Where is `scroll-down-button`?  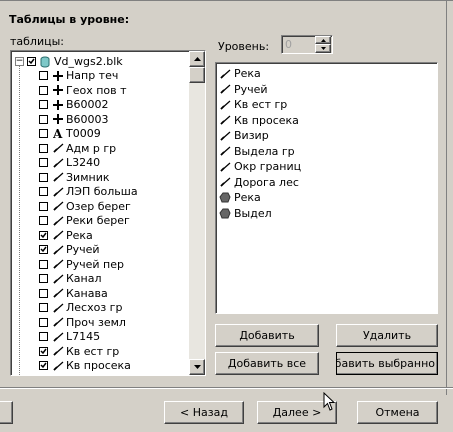 scroll-down-button is located at coordinates (197, 367).